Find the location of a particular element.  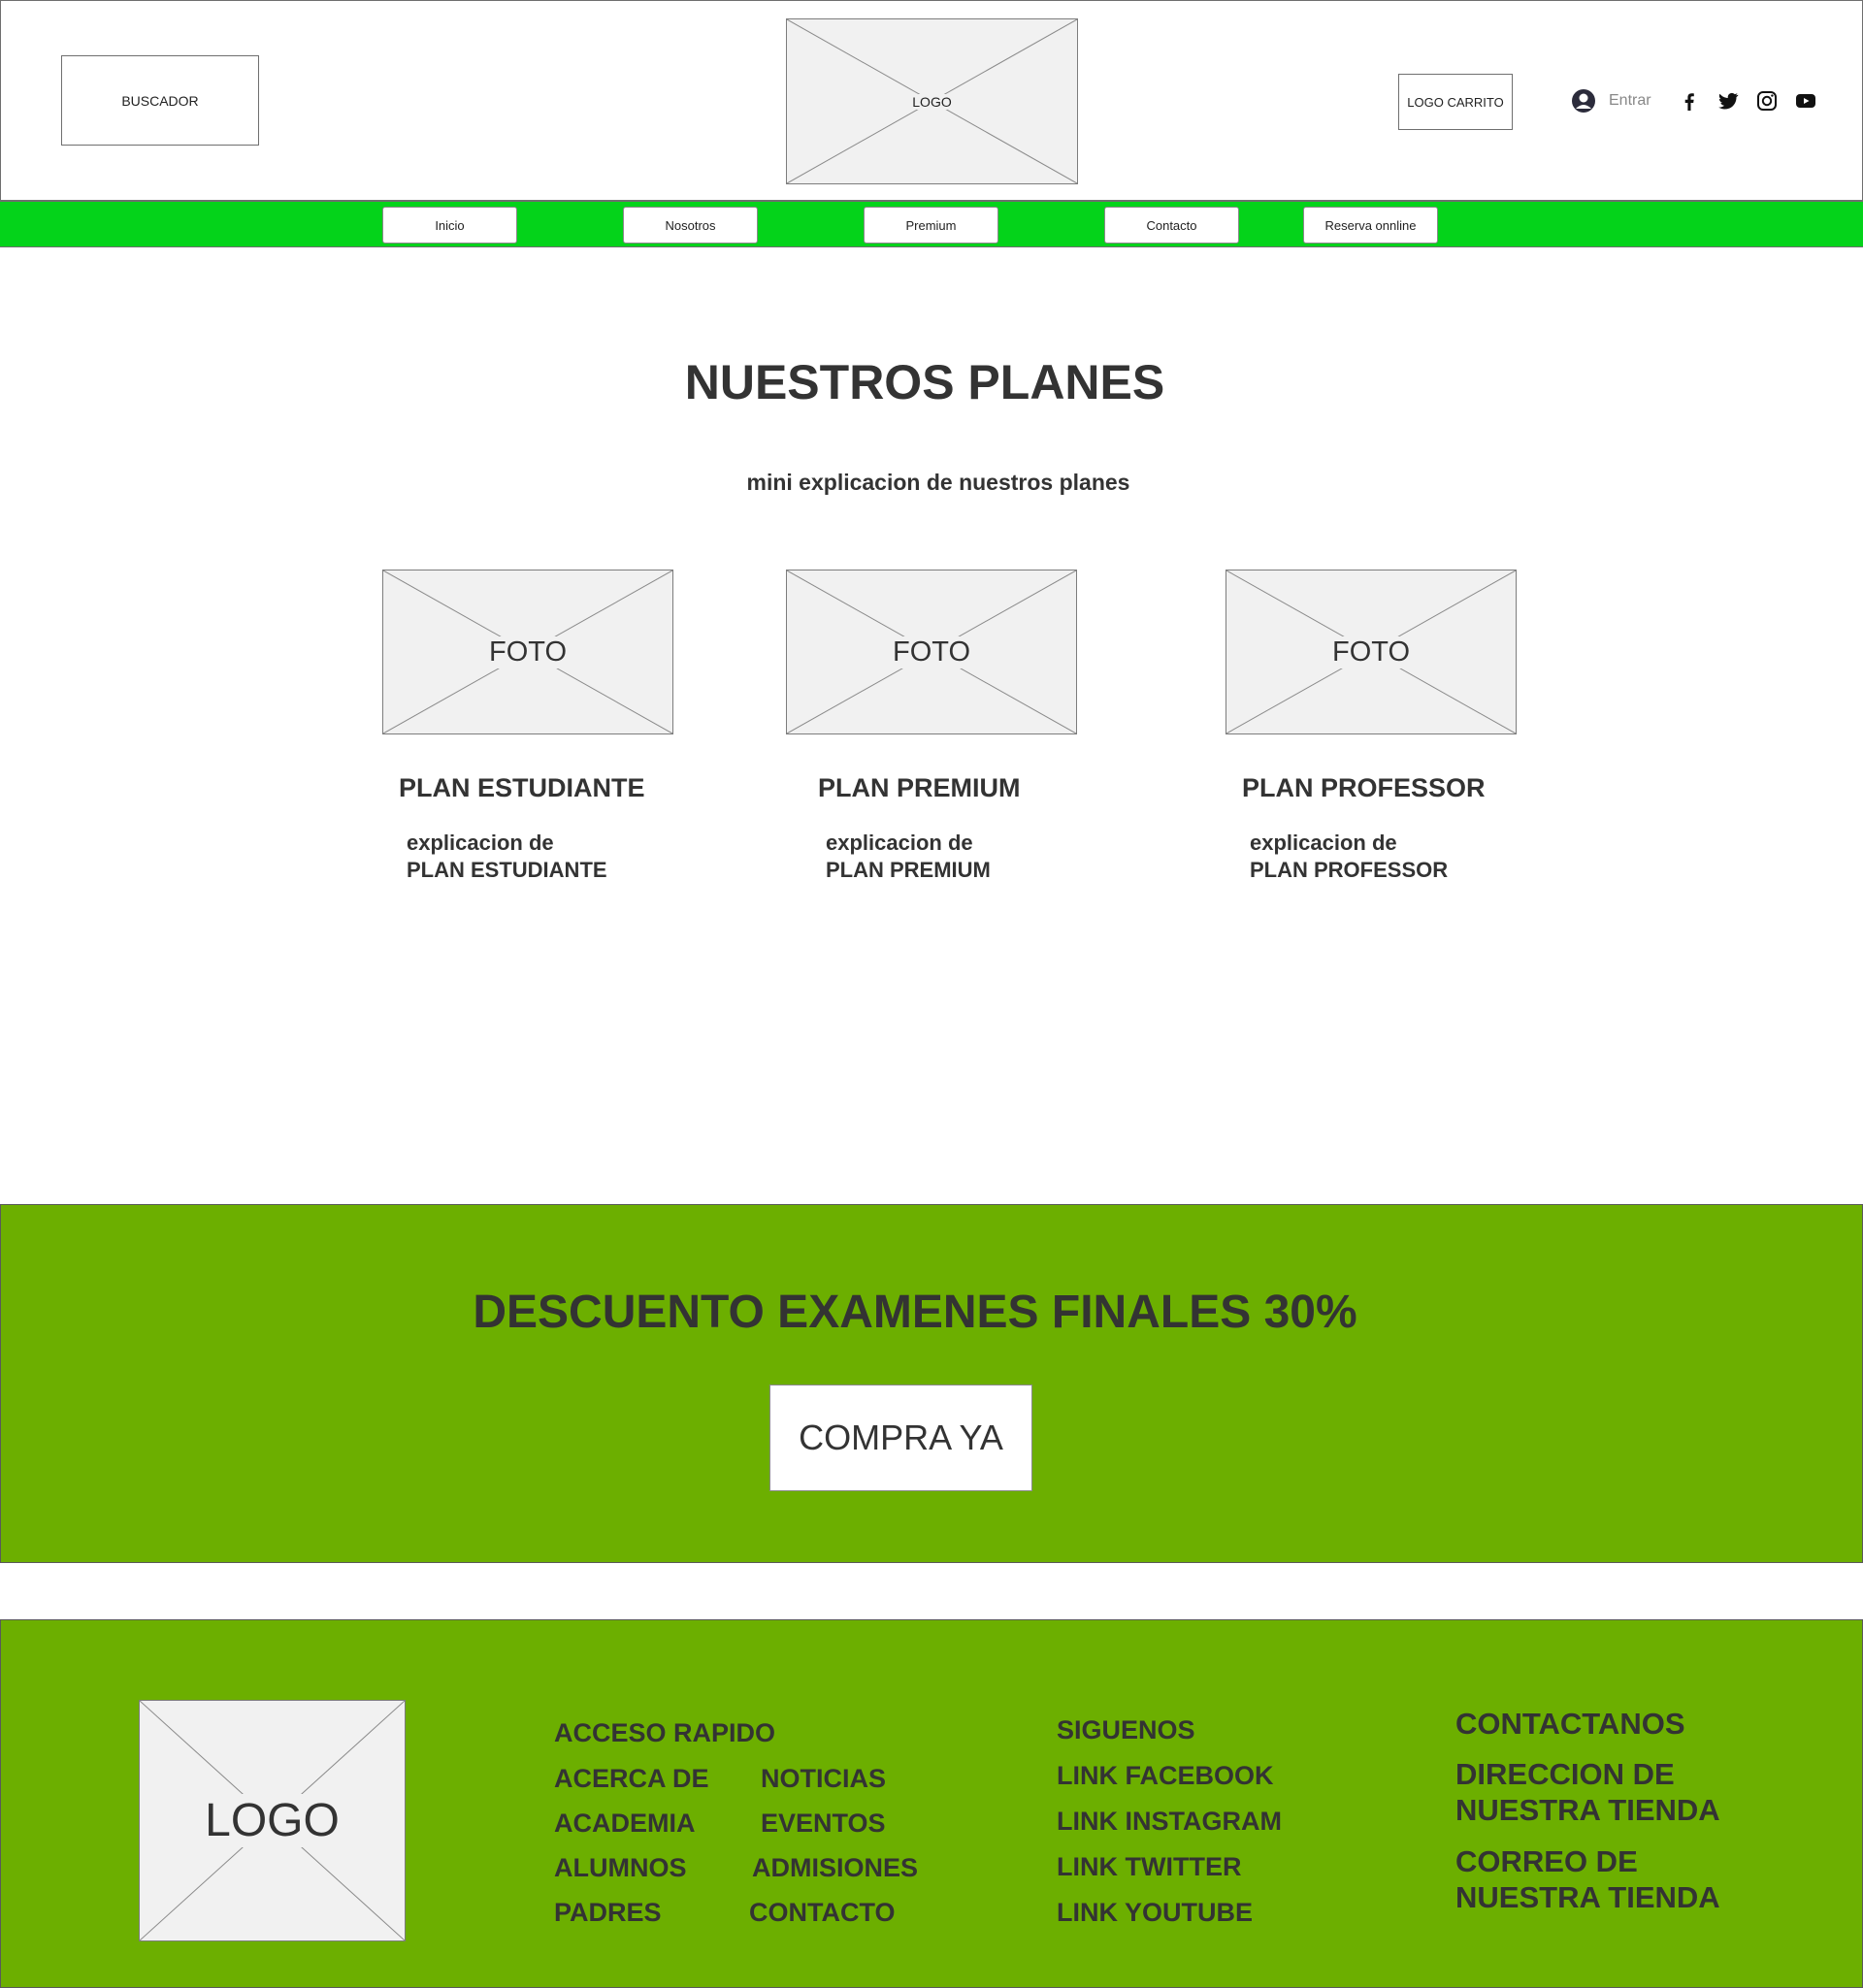

store-email-line: NUESTRA TIENDA is located at coordinates (1587, 1897).